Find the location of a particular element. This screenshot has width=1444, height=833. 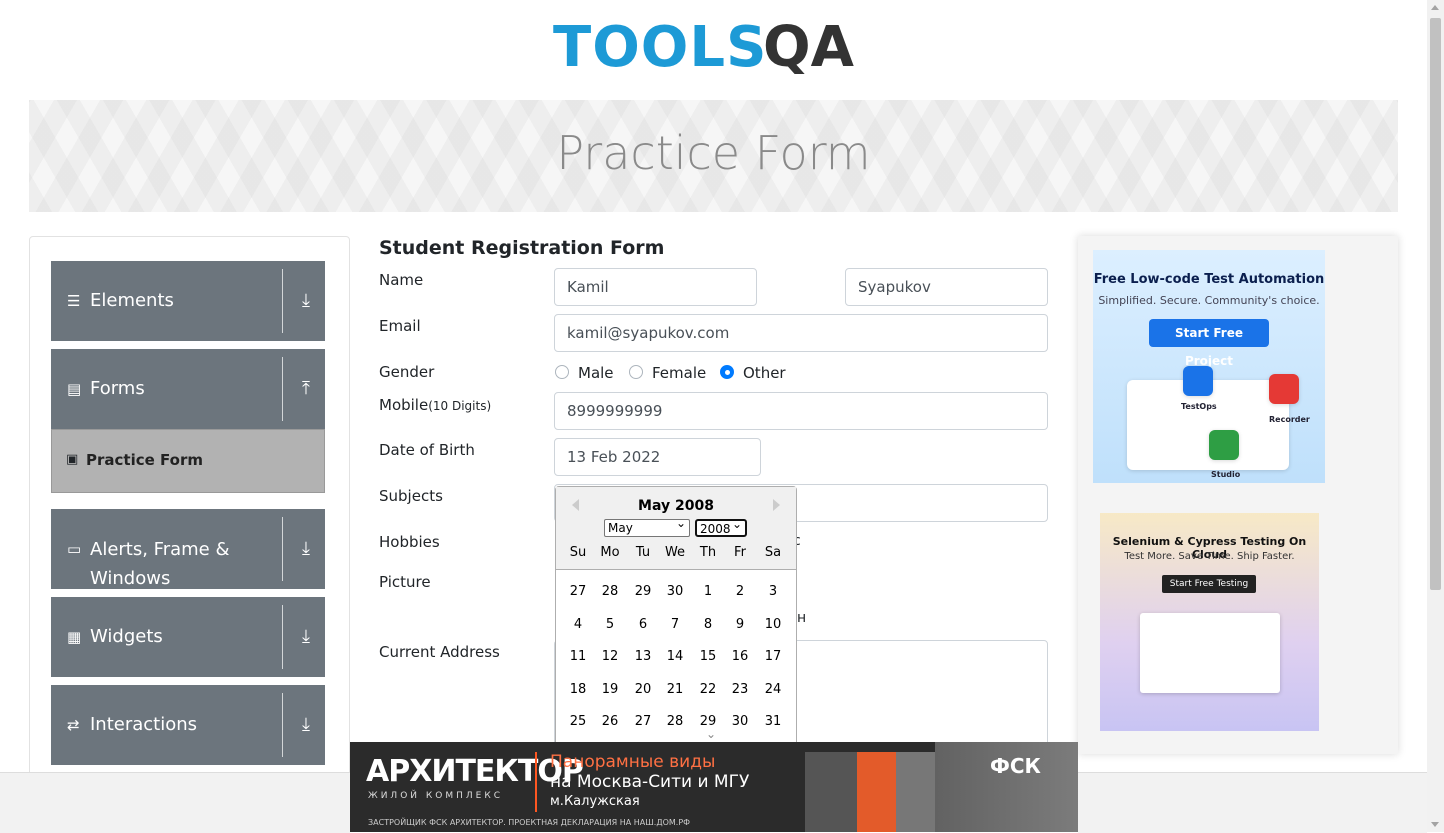

ad-start-free-project-button: Start Free Project is located at coordinates (1209, 343).